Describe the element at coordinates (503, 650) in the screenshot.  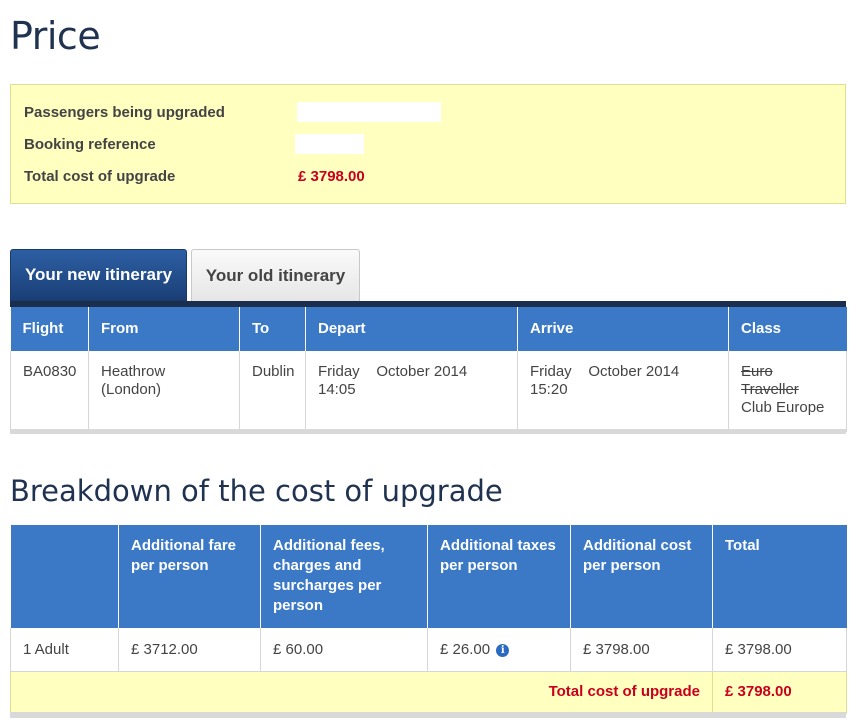
I see `info-icon: i` at that location.